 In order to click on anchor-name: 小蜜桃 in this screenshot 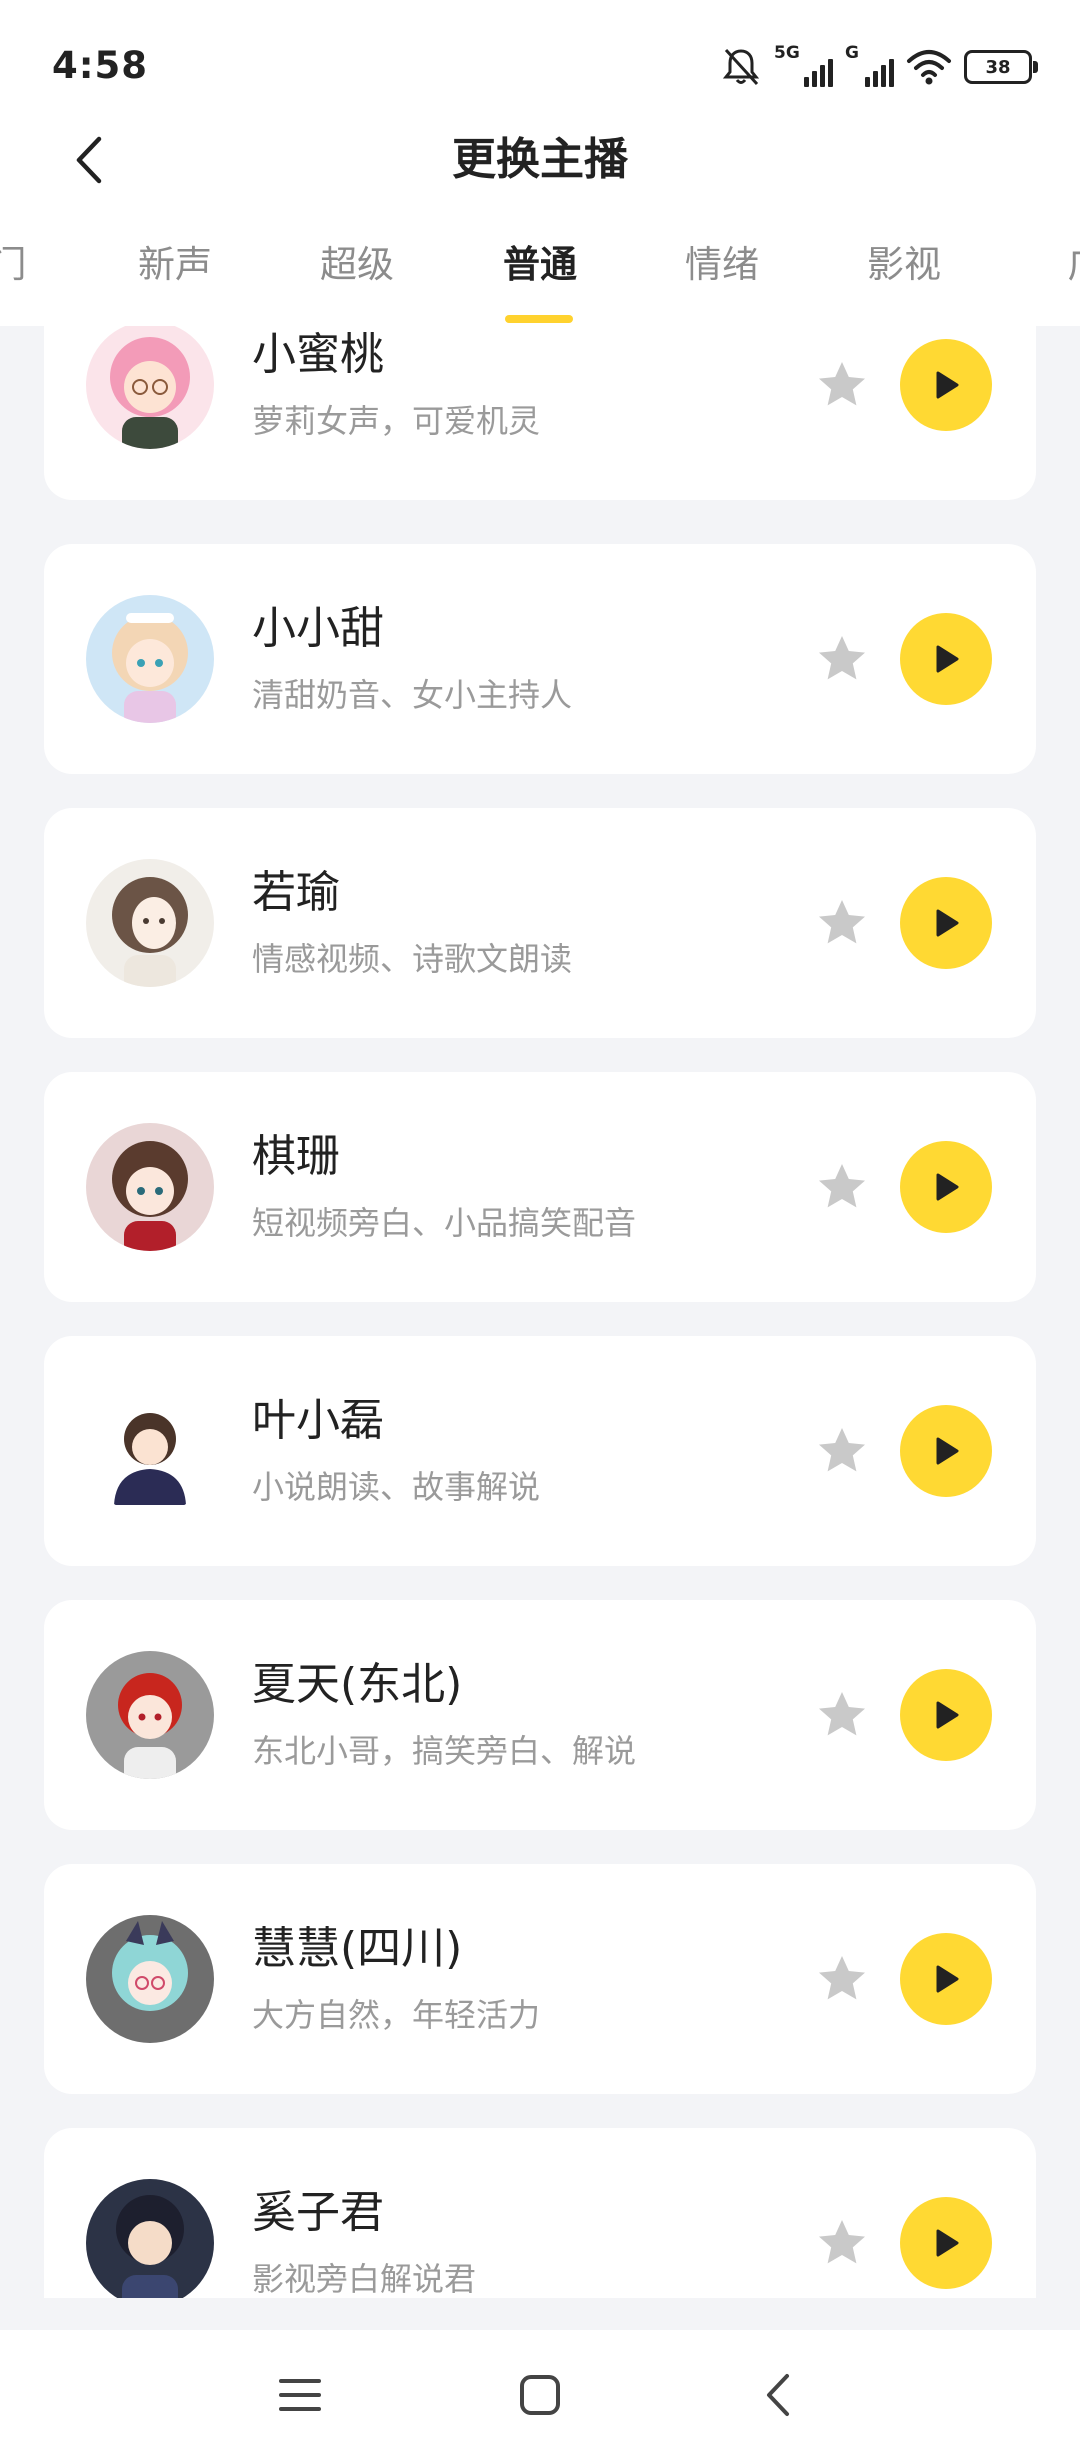, I will do `click(318, 354)`.